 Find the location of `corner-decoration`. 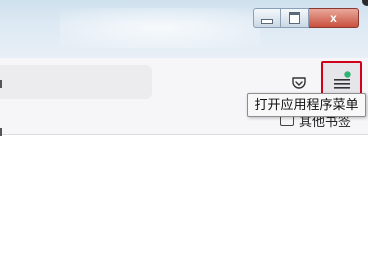

corner-decoration is located at coordinates (365, 3).